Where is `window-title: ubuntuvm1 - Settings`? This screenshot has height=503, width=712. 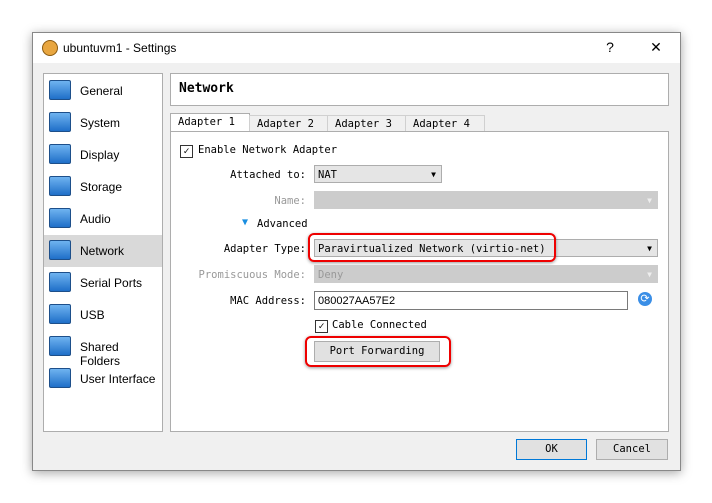
window-title: ubuntuvm1 - Settings is located at coordinates (120, 48).